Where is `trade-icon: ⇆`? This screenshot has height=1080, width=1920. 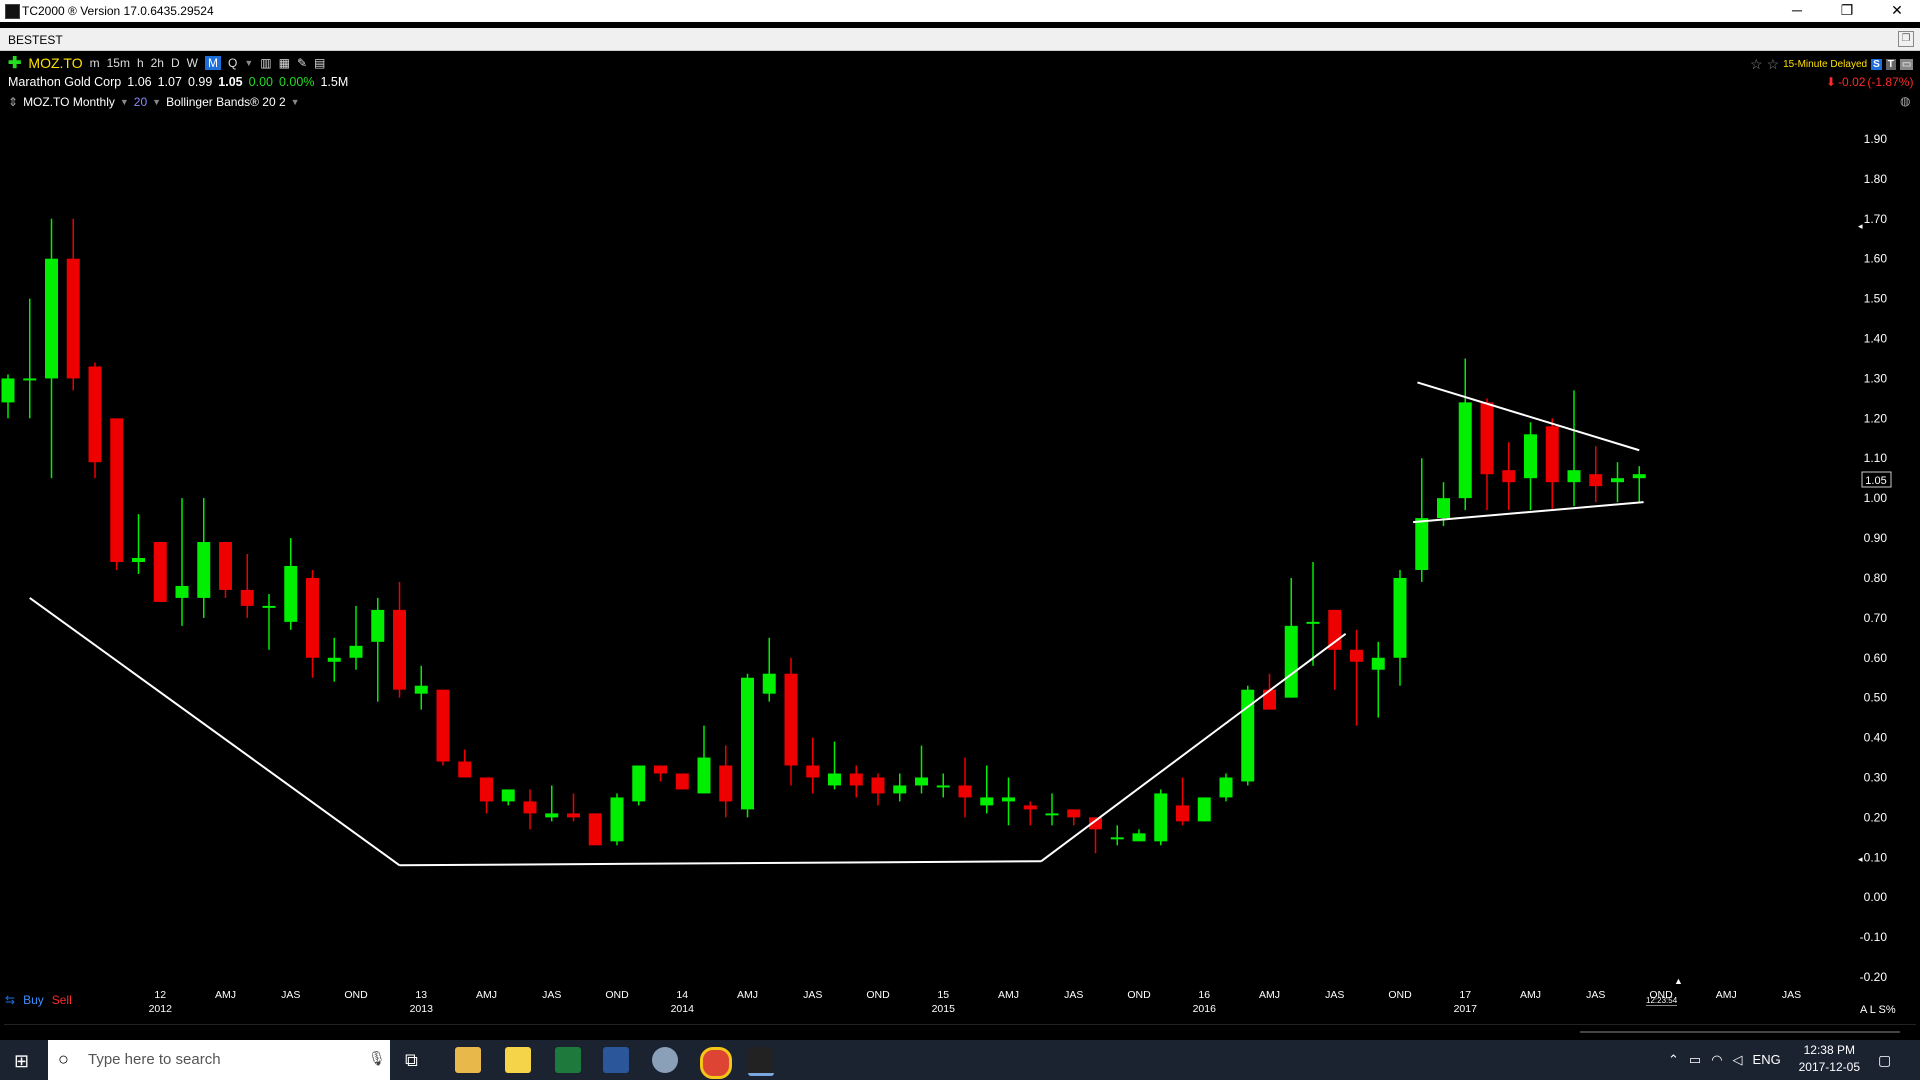 trade-icon: ⇆ is located at coordinates (10, 1000).